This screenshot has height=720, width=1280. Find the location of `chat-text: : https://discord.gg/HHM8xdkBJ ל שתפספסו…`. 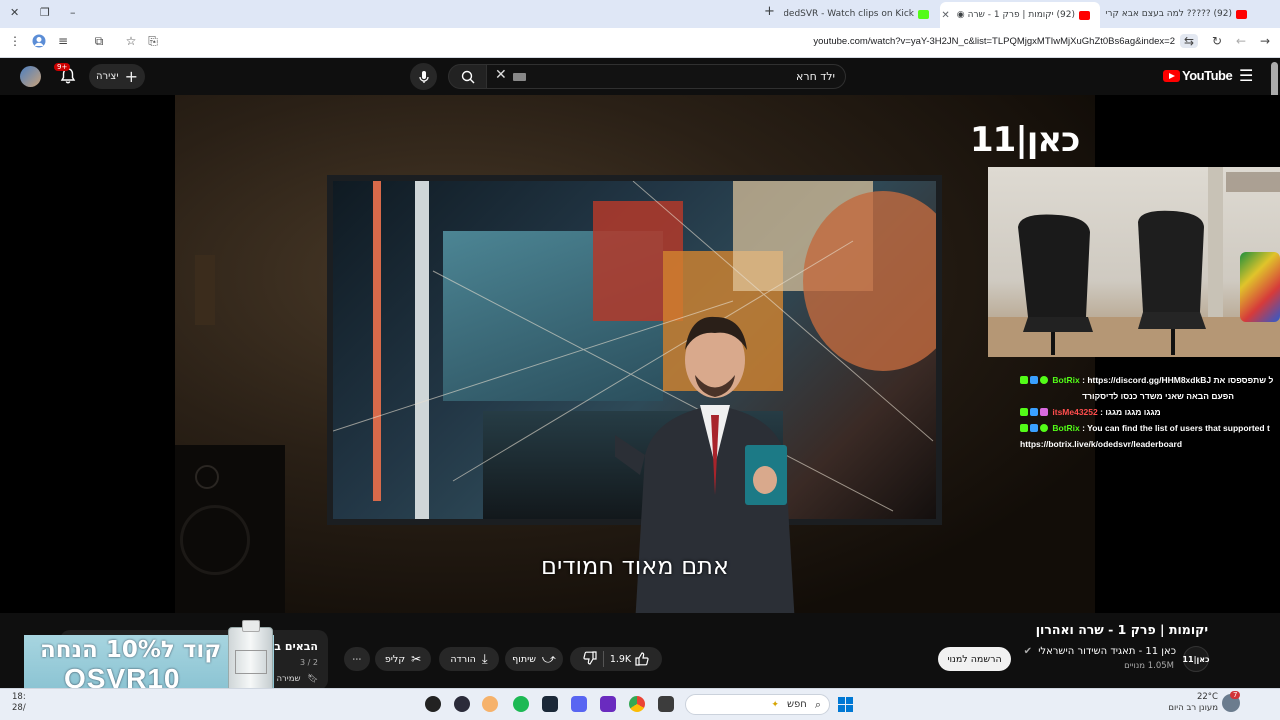

chat-text: : https://discord.gg/HHM8xdkBJ ל שתפספסו… is located at coordinates (1178, 380).